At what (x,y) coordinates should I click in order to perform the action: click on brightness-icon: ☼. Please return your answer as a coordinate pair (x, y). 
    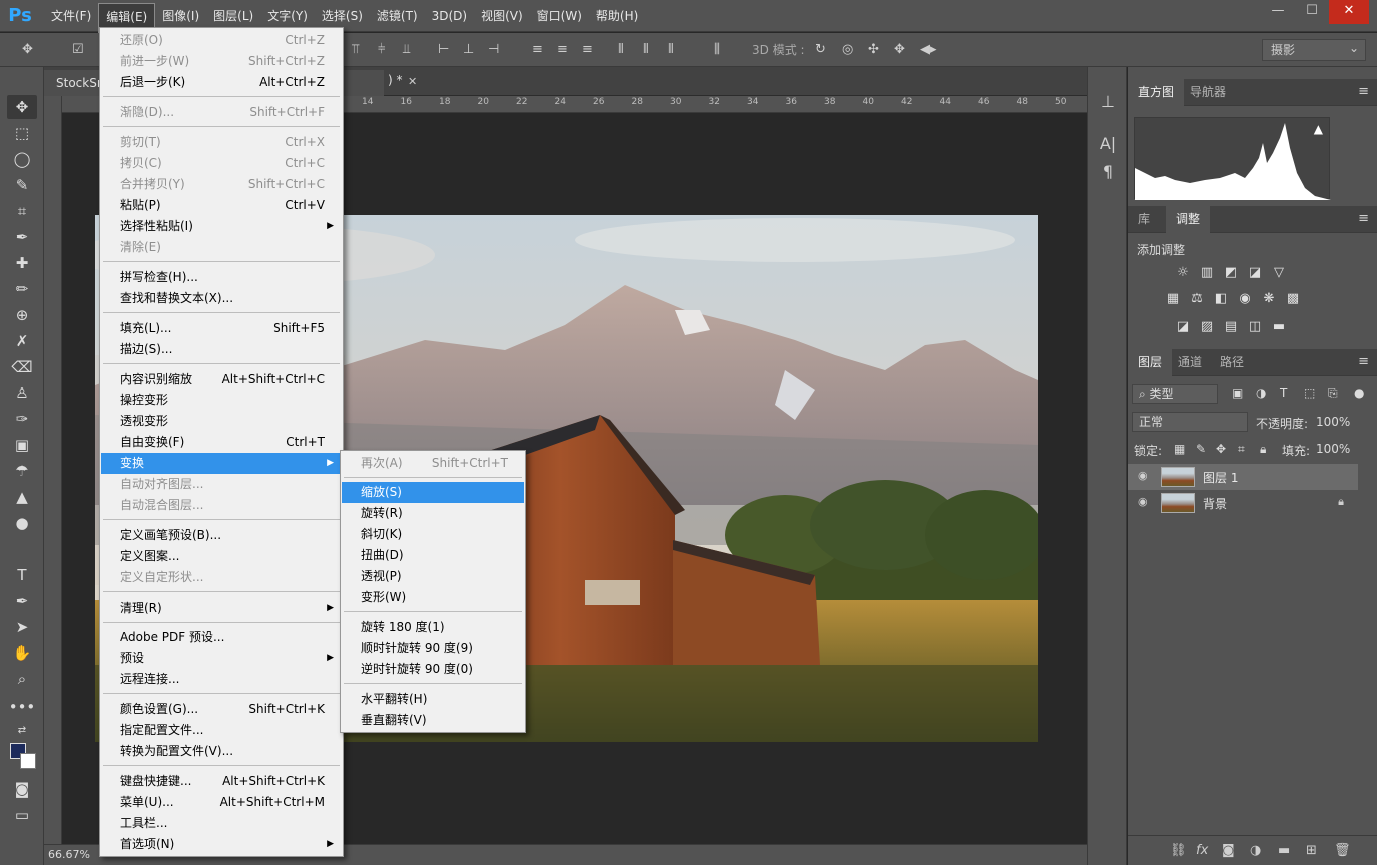
    Looking at the image, I should click on (1183, 273).